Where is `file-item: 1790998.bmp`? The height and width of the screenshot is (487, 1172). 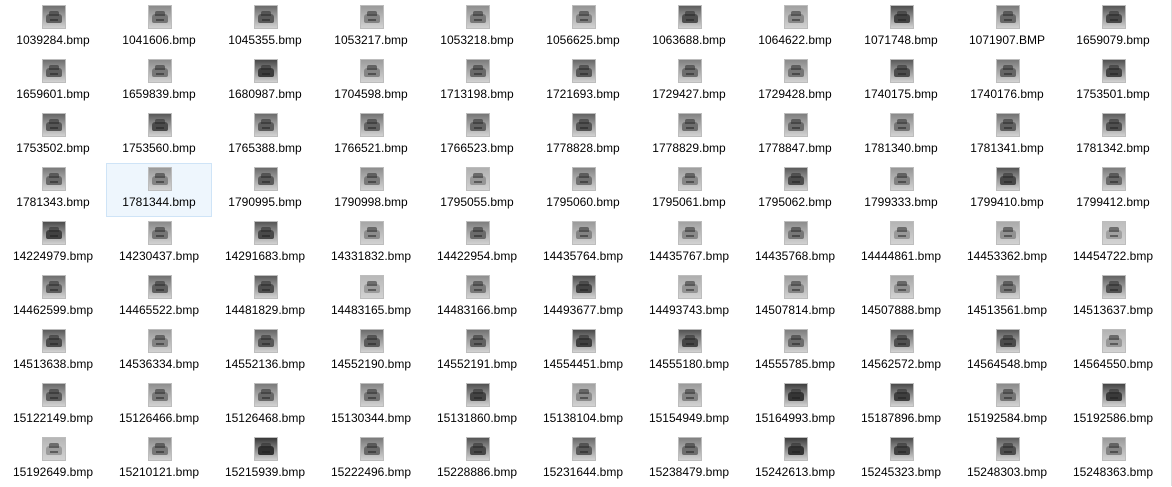
file-item: 1790998.bmp is located at coordinates (371, 190).